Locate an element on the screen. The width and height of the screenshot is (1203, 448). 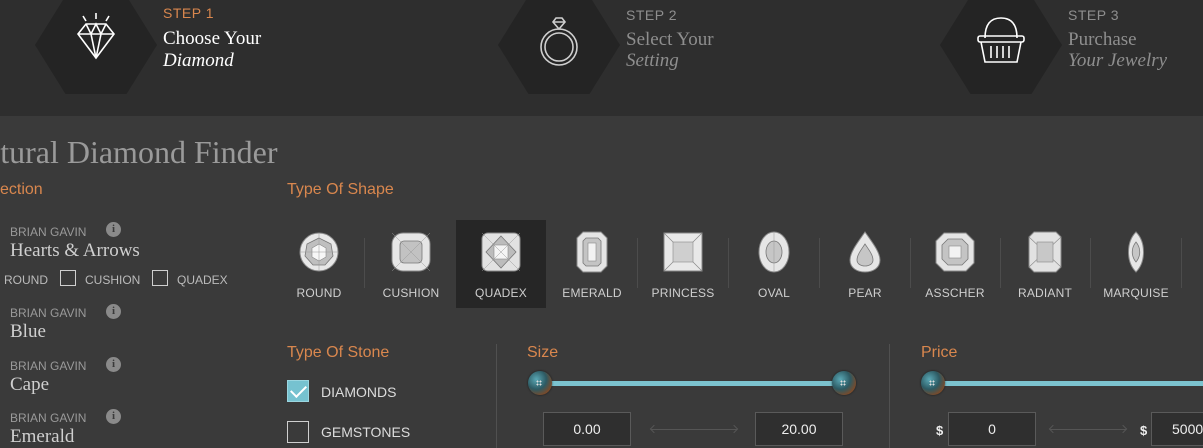
marquise-diamond-icon is located at coordinates (1136, 252).